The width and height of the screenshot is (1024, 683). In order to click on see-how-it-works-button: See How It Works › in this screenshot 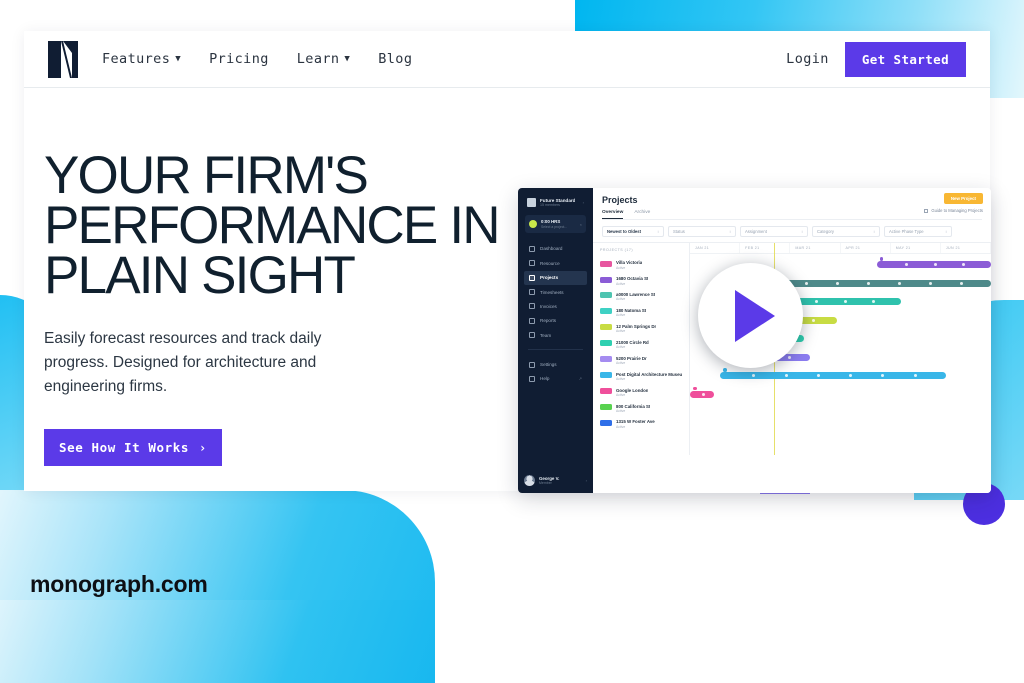, I will do `click(133, 448)`.